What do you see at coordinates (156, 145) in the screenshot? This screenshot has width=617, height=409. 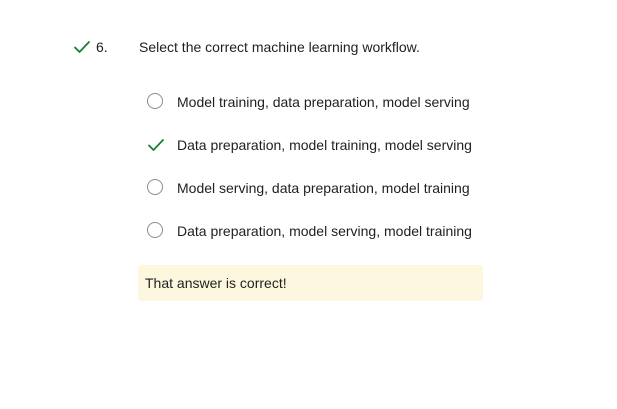 I see `selected-correct-check-icon` at bounding box center [156, 145].